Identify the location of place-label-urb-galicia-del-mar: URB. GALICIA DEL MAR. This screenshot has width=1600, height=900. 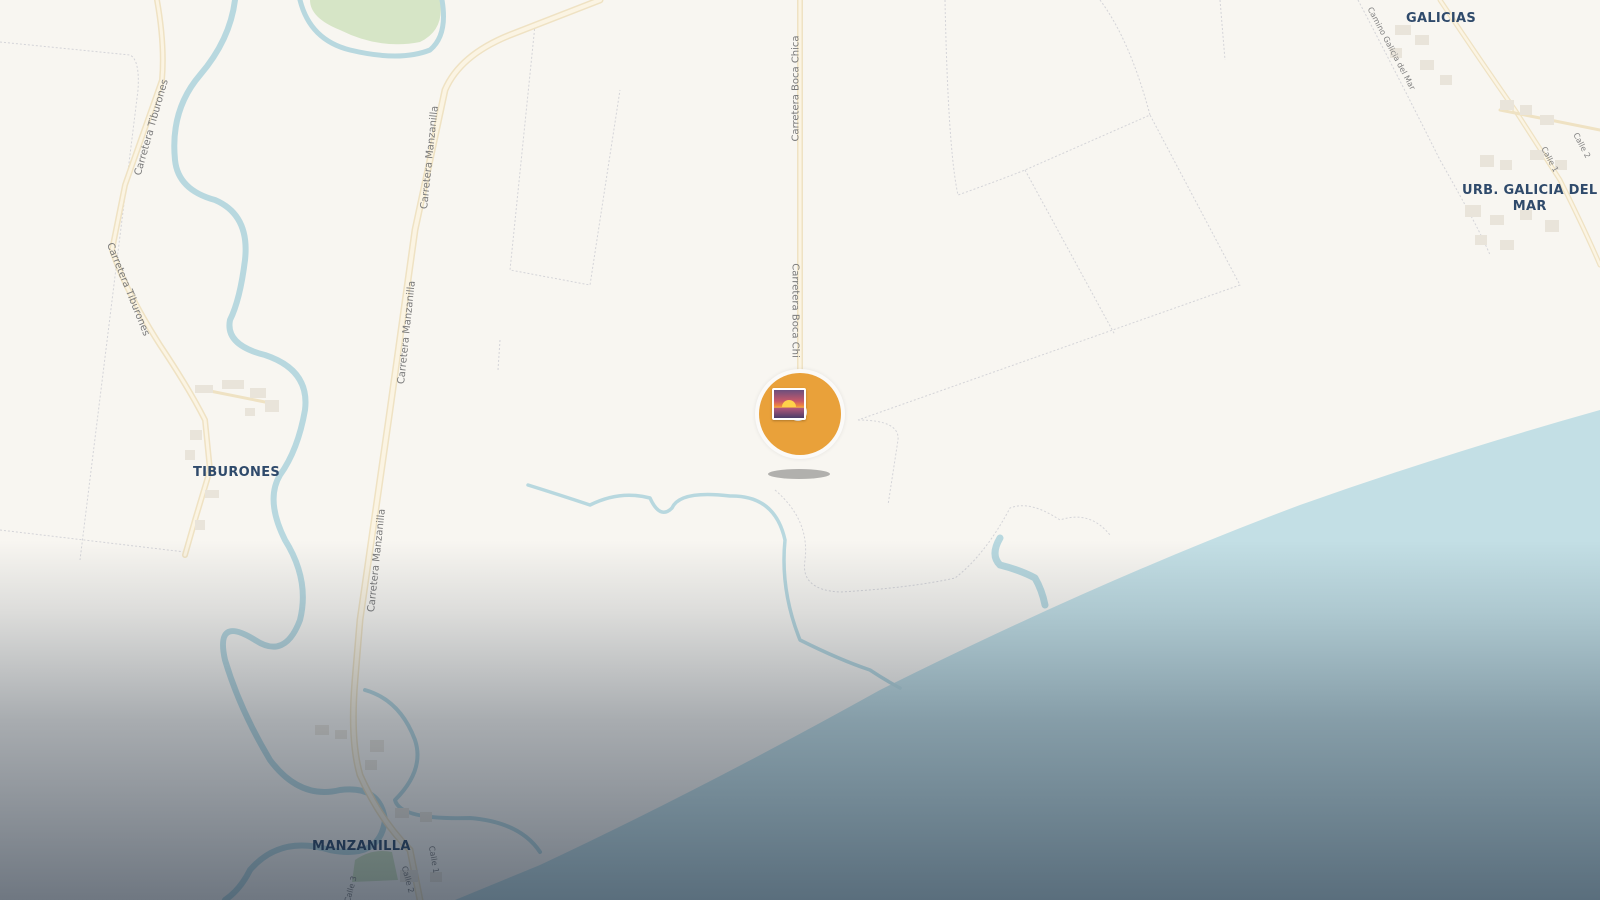
(1530, 198).